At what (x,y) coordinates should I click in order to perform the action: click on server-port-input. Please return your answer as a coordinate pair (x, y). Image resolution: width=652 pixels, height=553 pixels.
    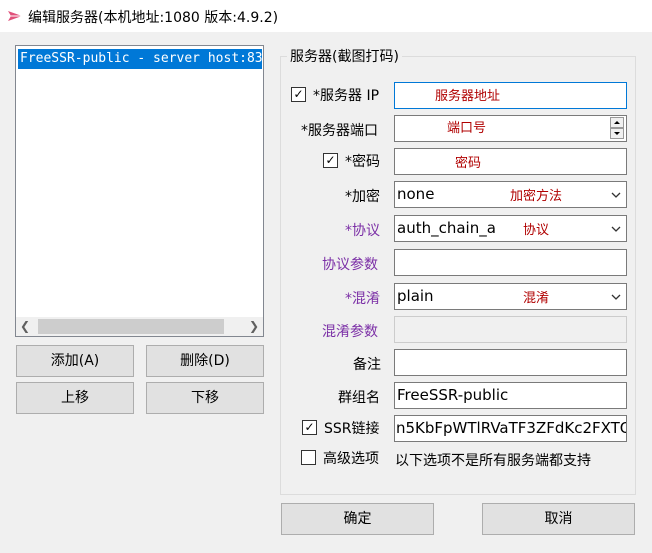
    Looking at the image, I should click on (510, 128).